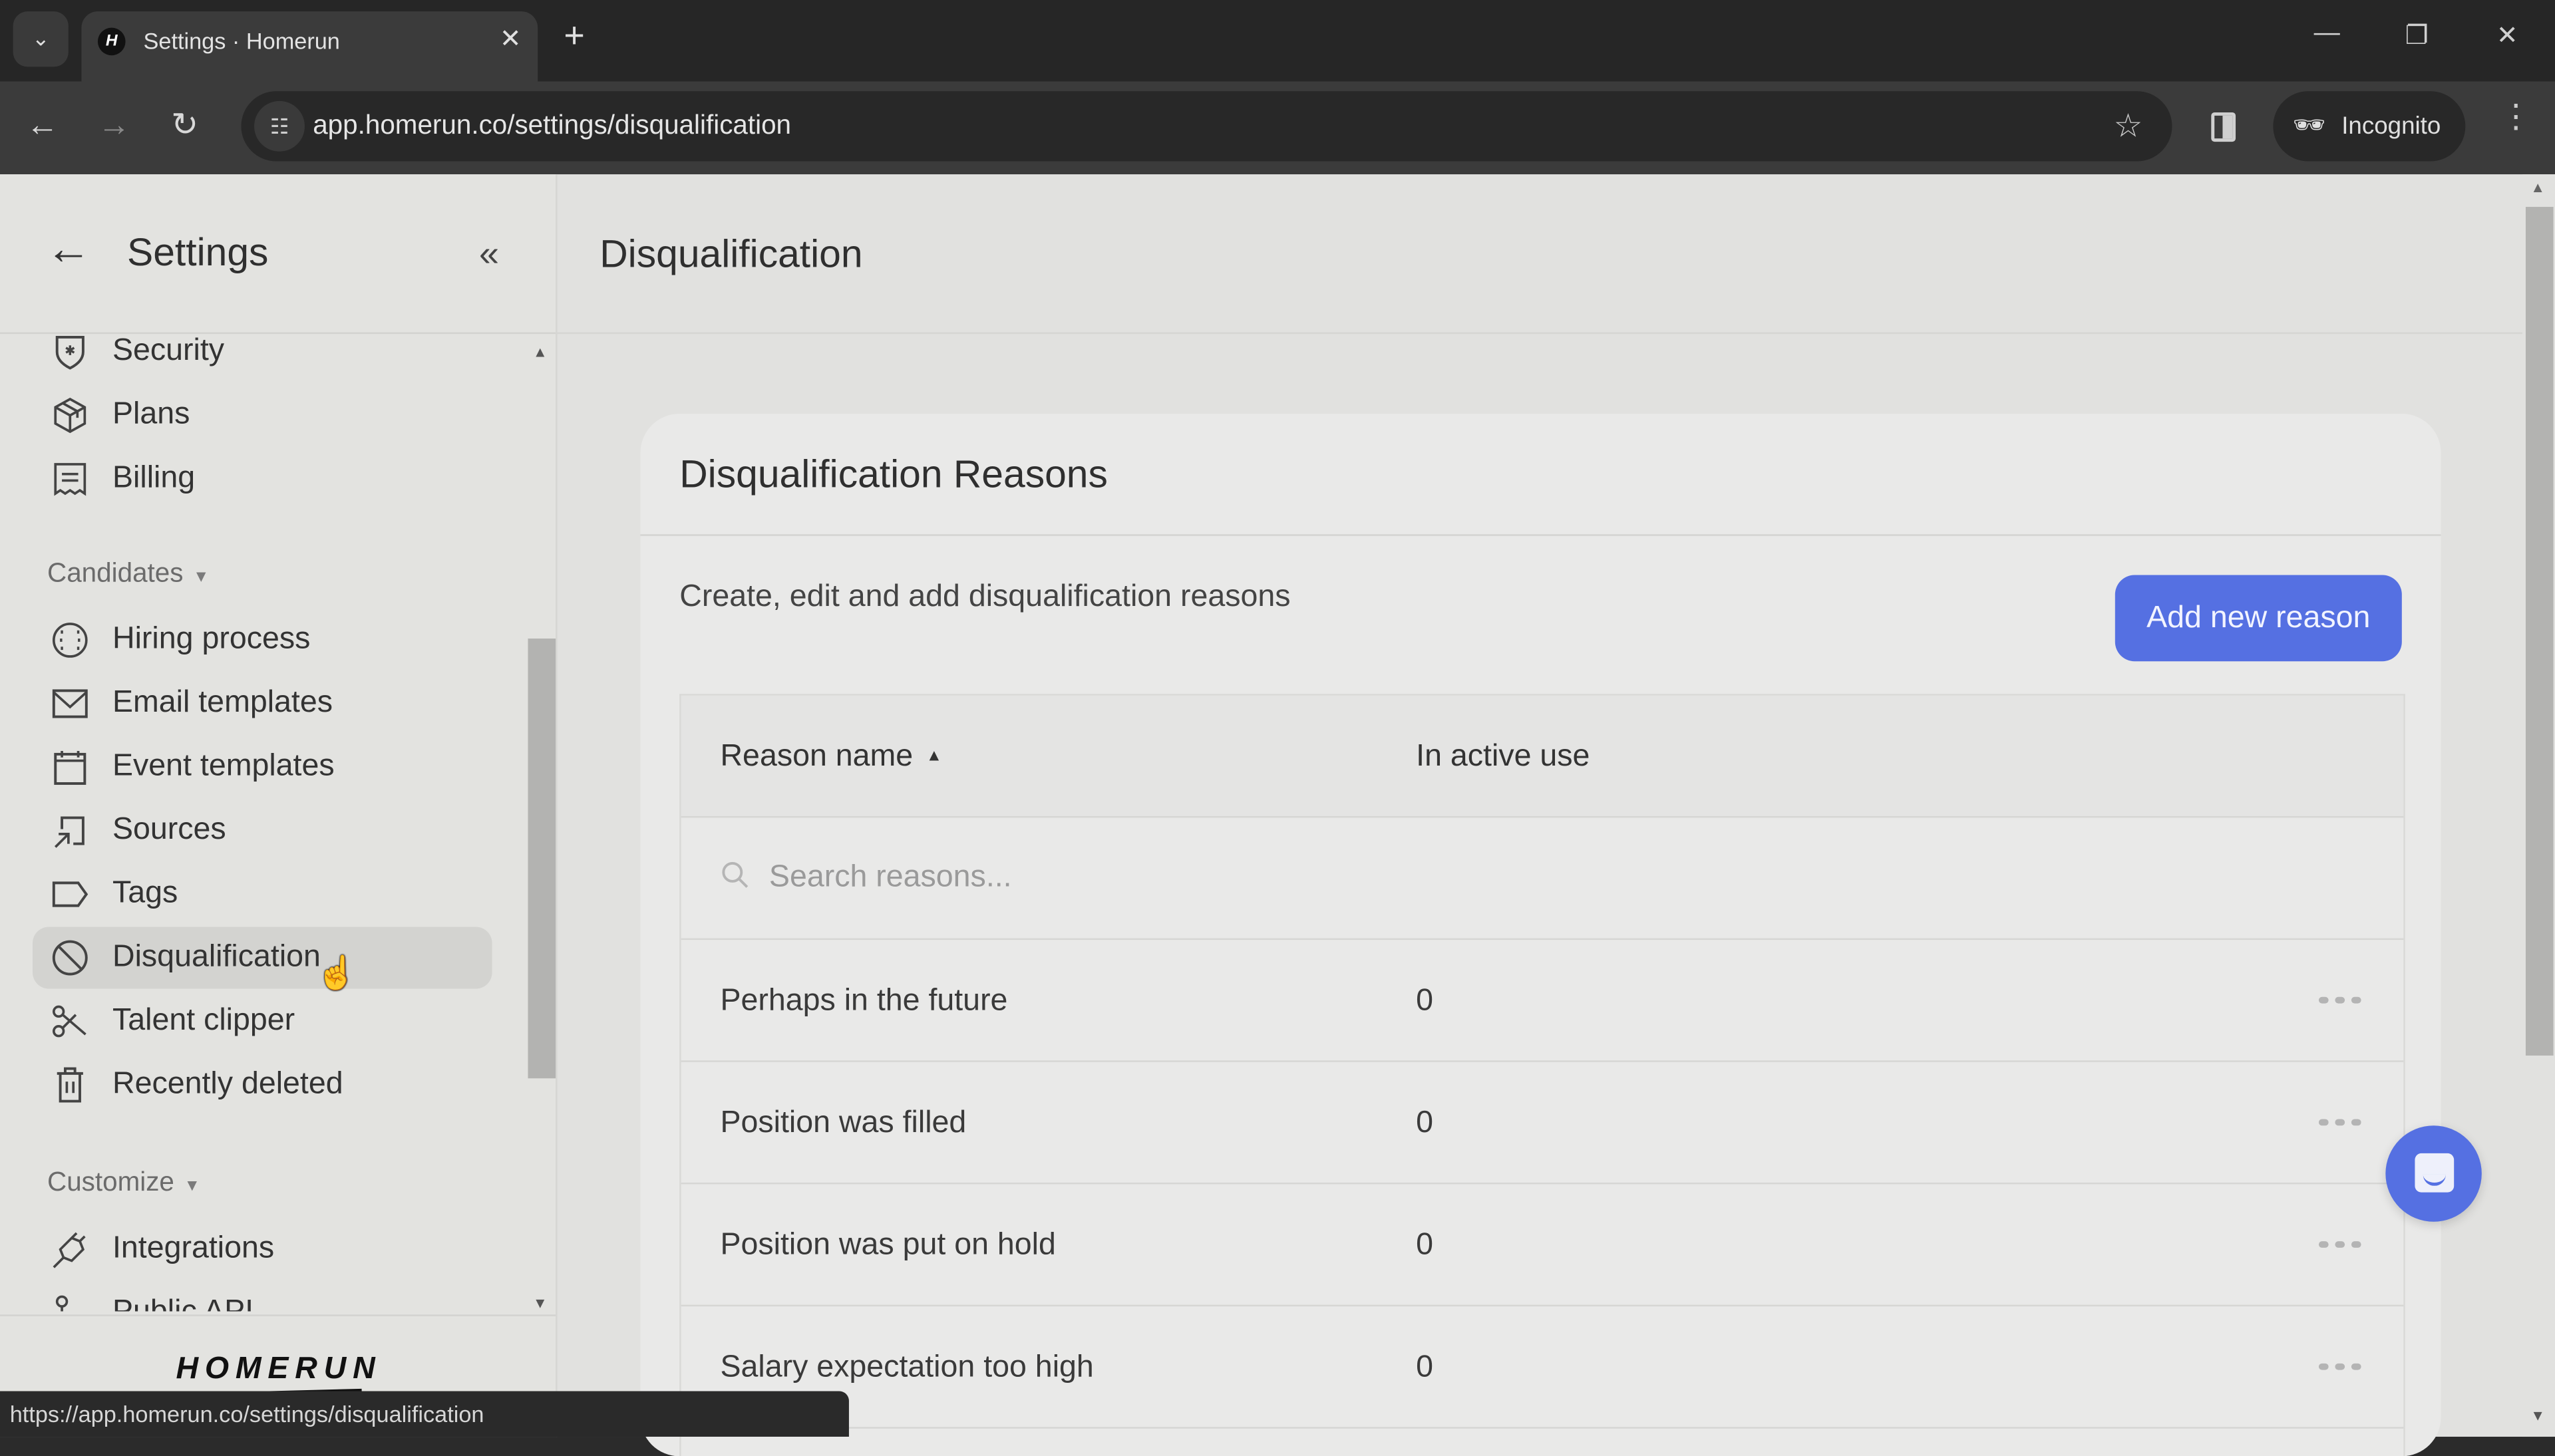 Image resolution: width=2555 pixels, height=1456 pixels. What do you see at coordinates (1177, 878) in the screenshot?
I see `search-reasons-input` at bounding box center [1177, 878].